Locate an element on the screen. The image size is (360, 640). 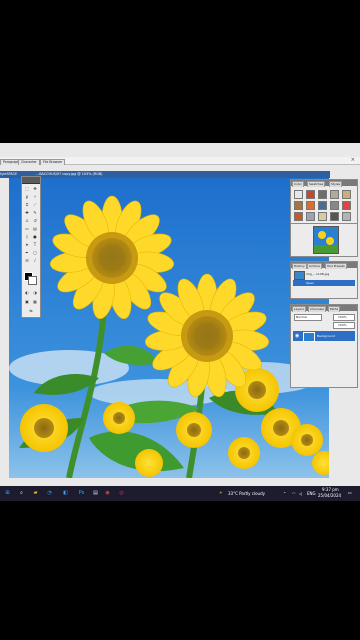
dodge-tool-icon: ● is located at coordinates (35, 237).